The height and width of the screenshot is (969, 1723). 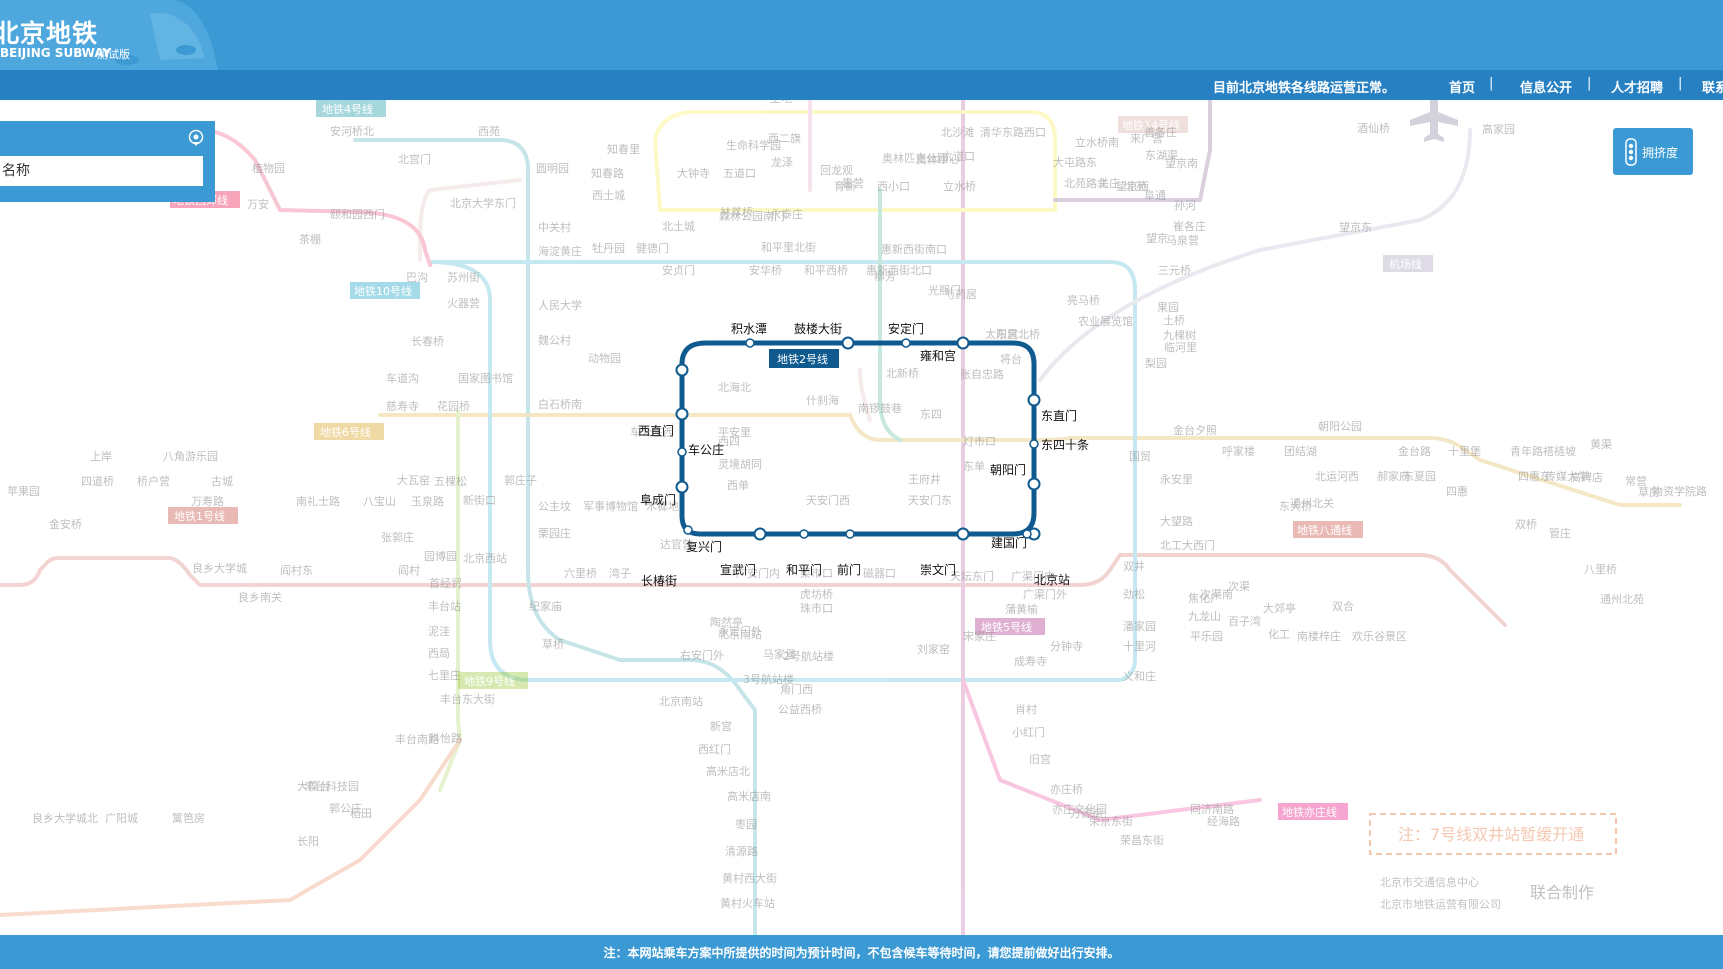 What do you see at coordinates (1066, 646) in the screenshot?
I see `station-label: 分钟寺` at bounding box center [1066, 646].